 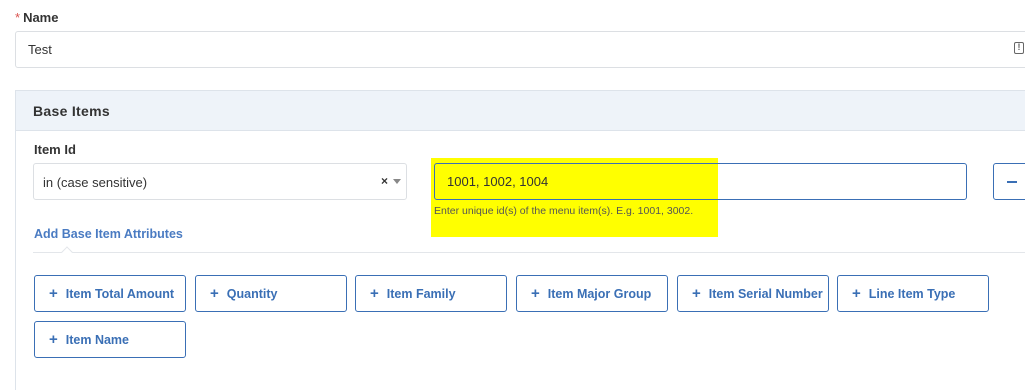 What do you see at coordinates (120, 293) in the screenshot?
I see `button-label: Item Total Amount` at bounding box center [120, 293].